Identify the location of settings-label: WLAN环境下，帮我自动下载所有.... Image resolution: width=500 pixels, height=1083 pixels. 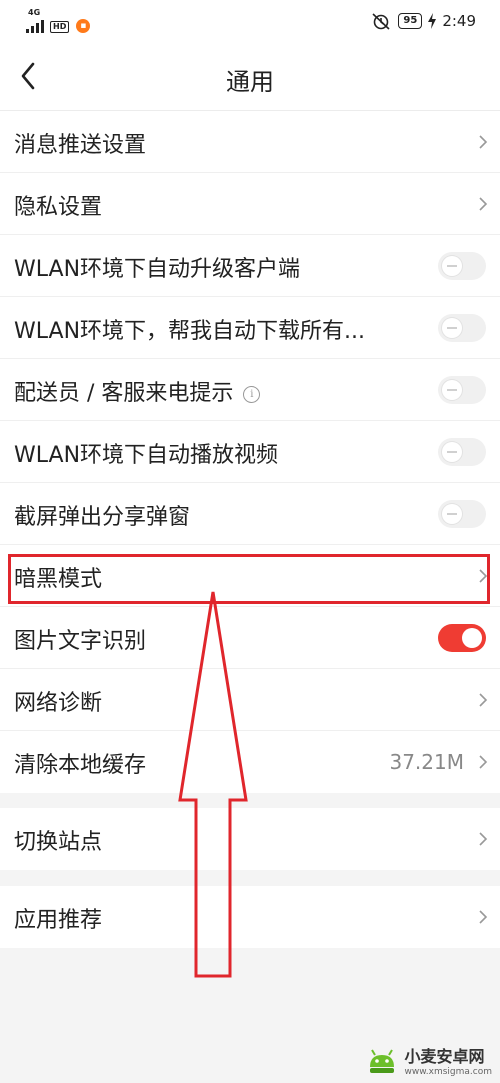
(190, 331).